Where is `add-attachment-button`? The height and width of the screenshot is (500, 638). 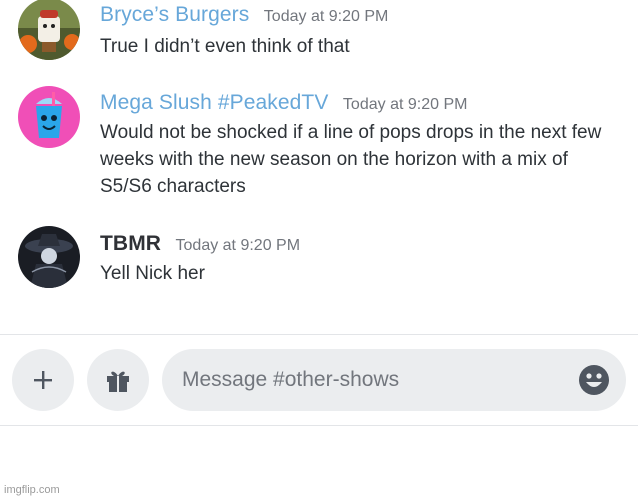 add-attachment-button is located at coordinates (43, 380).